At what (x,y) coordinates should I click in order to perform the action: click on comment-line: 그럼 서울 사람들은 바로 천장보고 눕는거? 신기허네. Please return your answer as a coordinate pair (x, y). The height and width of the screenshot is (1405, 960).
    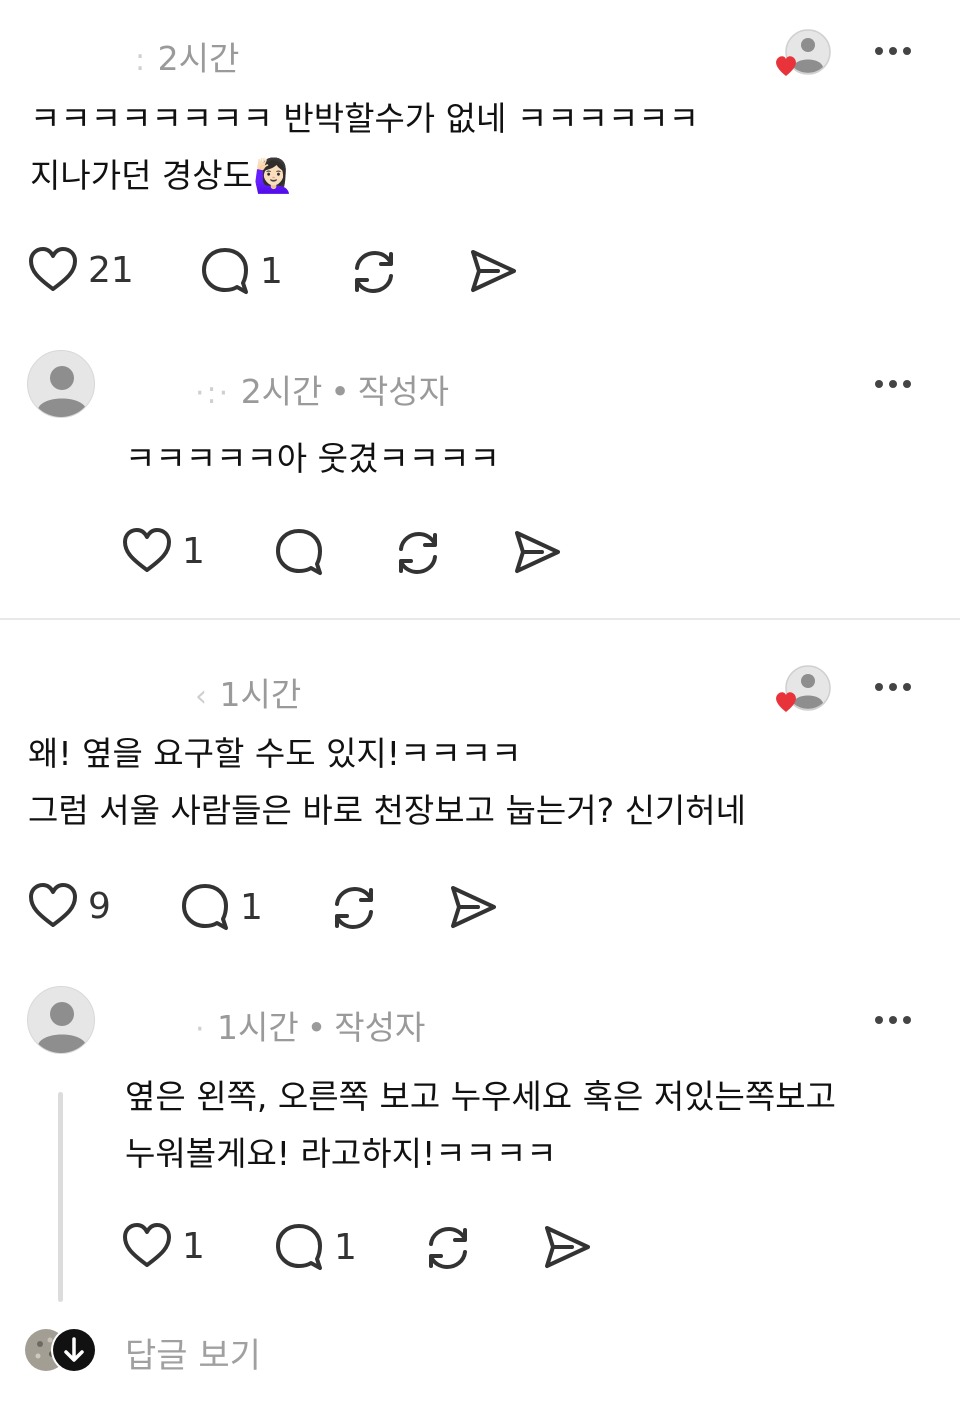
    Looking at the image, I should click on (387, 810).